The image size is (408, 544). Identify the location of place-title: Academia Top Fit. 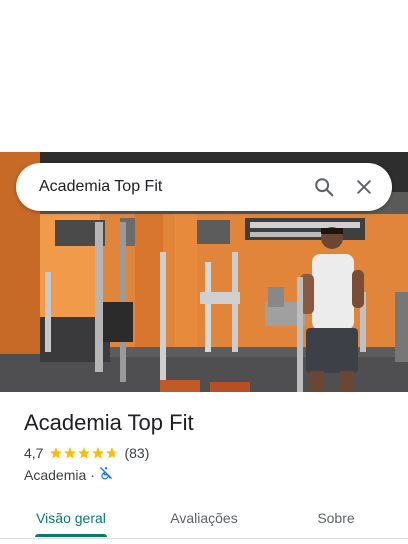
(109, 422).